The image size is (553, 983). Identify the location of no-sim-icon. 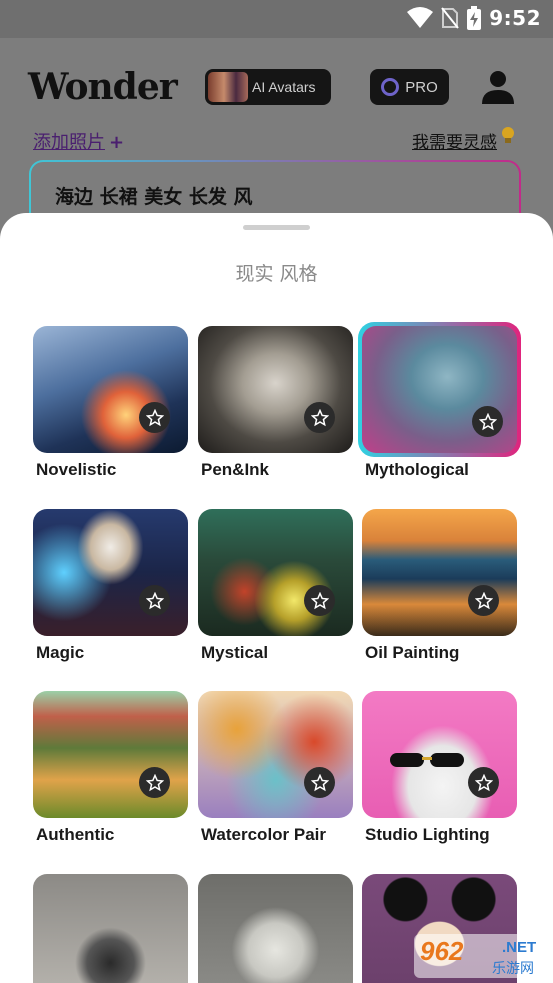
(450, 18).